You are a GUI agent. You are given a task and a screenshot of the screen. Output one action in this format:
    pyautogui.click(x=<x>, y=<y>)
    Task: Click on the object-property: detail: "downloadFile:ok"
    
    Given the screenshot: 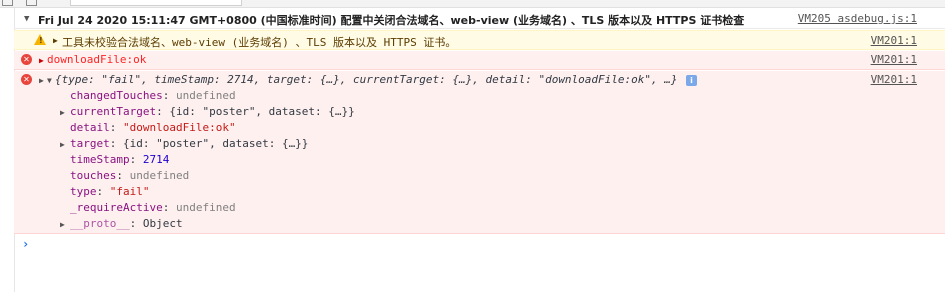 What is the action you would take?
    pyautogui.click(x=153, y=127)
    